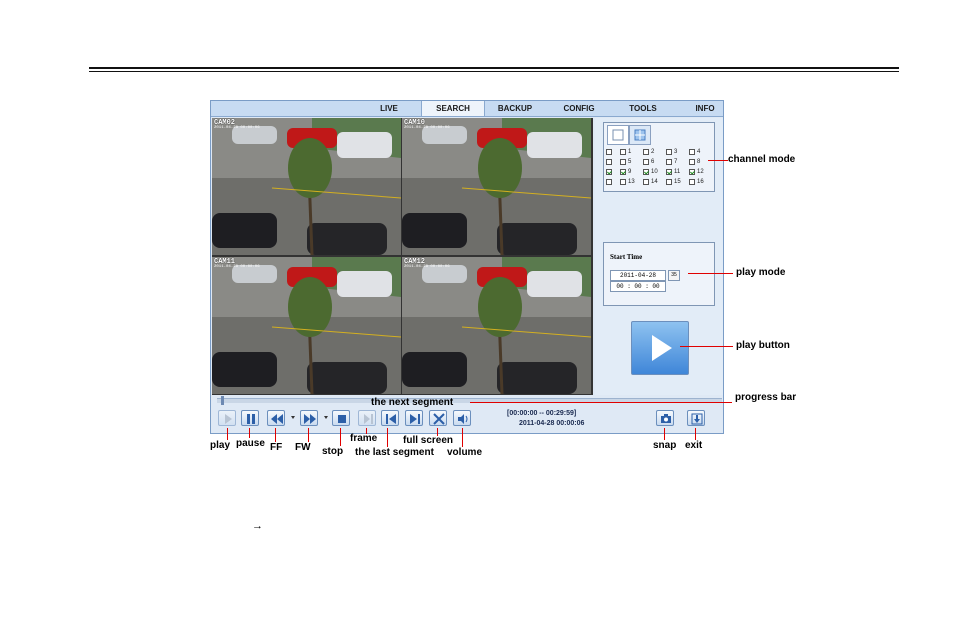 The width and height of the screenshot is (954, 636). What do you see at coordinates (309, 418) in the screenshot?
I see `fast-forward-button` at bounding box center [309, 418].